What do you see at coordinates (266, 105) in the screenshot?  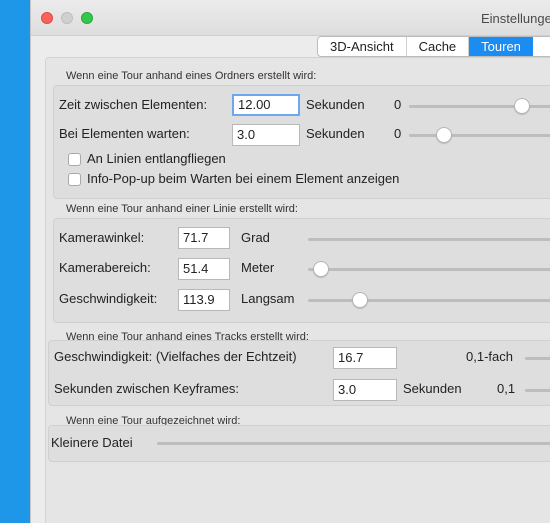 I see `time-between-field: 12.00` at bounding box center [266, 105].